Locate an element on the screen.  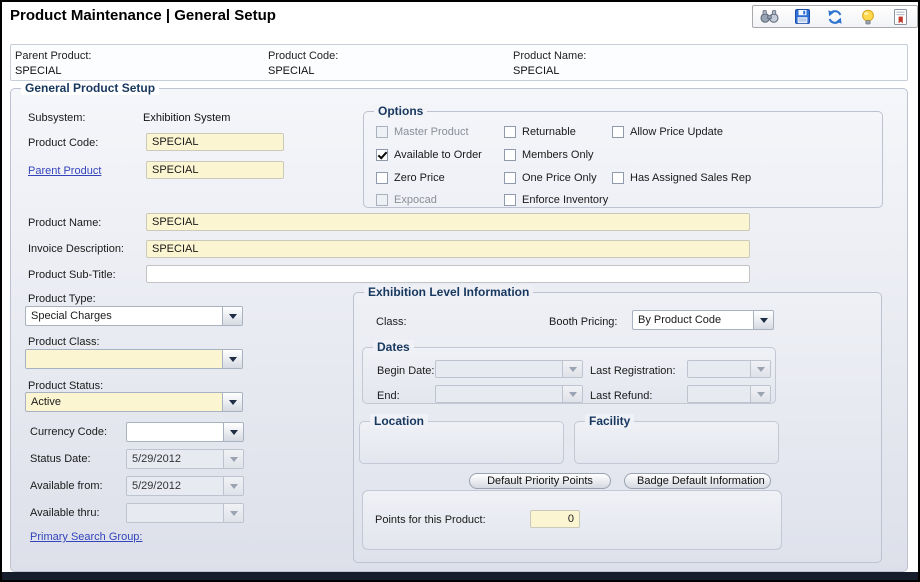
product-status-dropdown: Active is located at coordinates (134, 402).